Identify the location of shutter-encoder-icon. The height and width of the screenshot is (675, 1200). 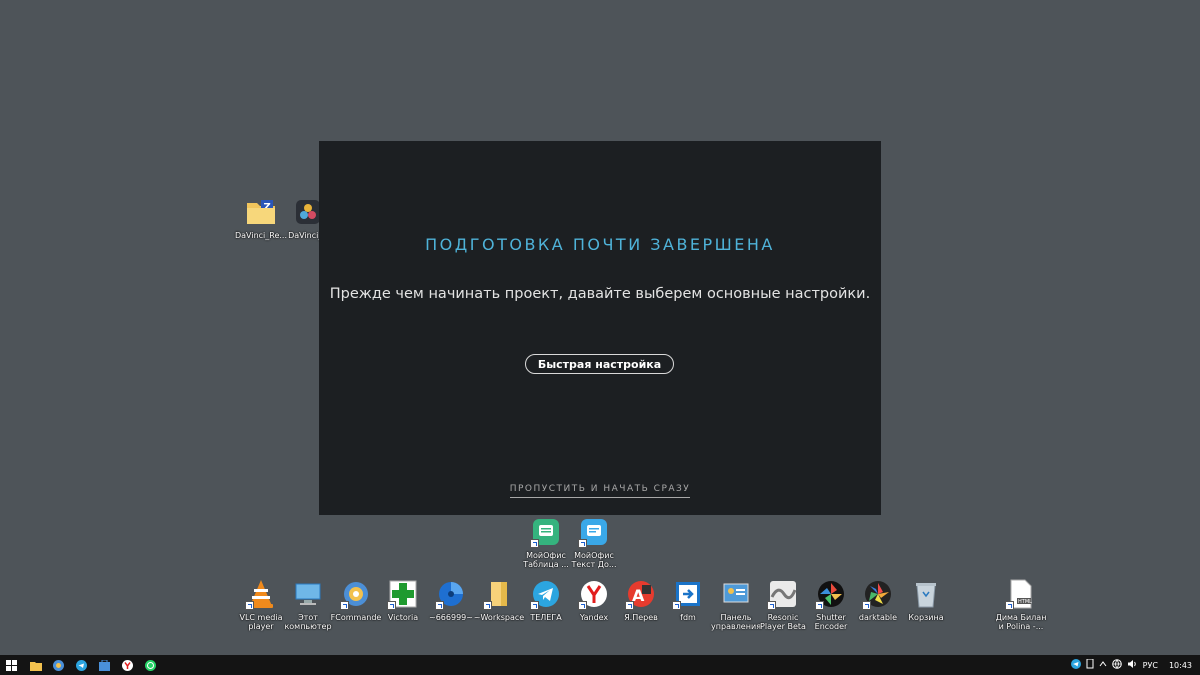
(831, 594).